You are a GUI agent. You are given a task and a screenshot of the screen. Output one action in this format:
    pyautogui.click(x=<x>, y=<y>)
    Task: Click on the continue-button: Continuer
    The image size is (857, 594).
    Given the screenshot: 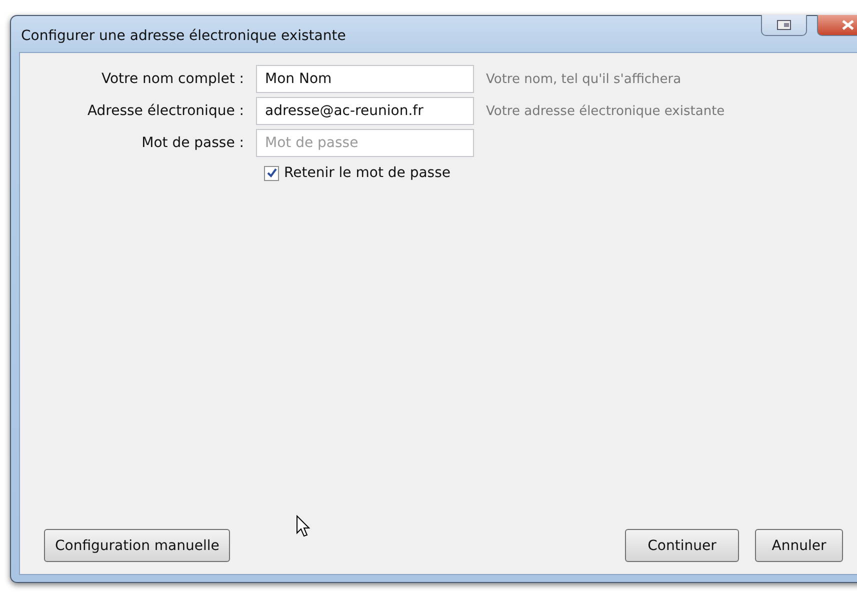 What is the action you would take?
    pyautogui.click(x=682, y=545)
    